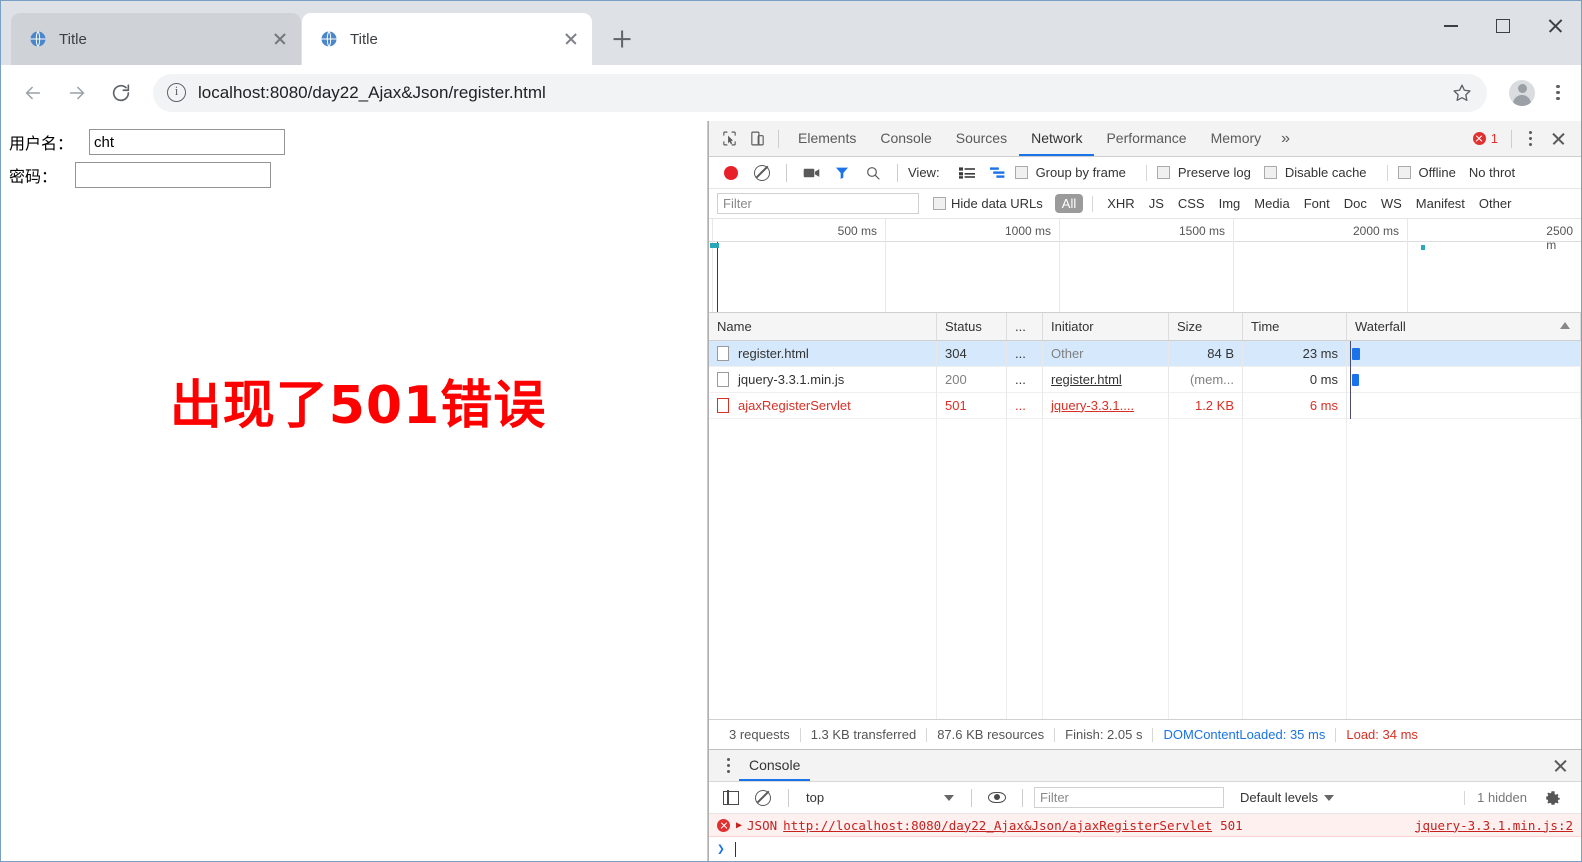 The width and height of the screenshot is (1582, 862). What do you see at coordinates (842, 173) in the screenshot?
I see `filter-toggle-button` at bounding box center [842, 173].